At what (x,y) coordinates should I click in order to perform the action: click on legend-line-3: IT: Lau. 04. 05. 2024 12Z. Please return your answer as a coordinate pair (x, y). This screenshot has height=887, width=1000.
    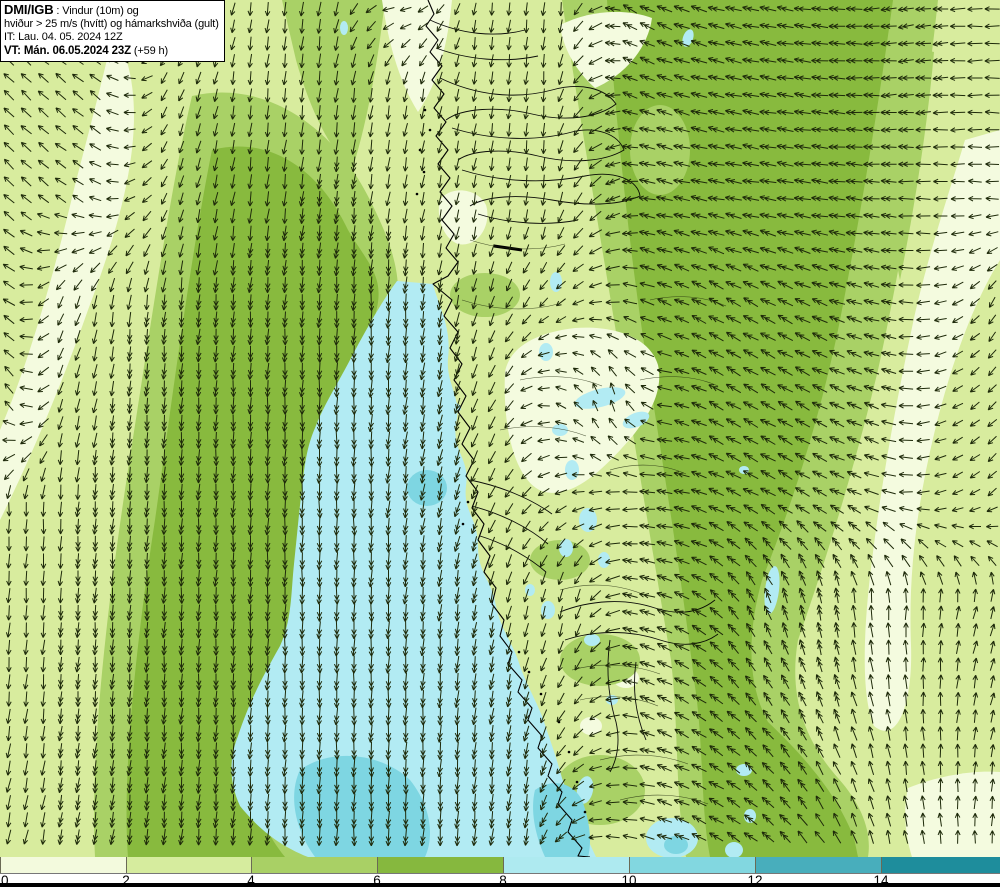
    Looking at the image, I should click on (63, 37).